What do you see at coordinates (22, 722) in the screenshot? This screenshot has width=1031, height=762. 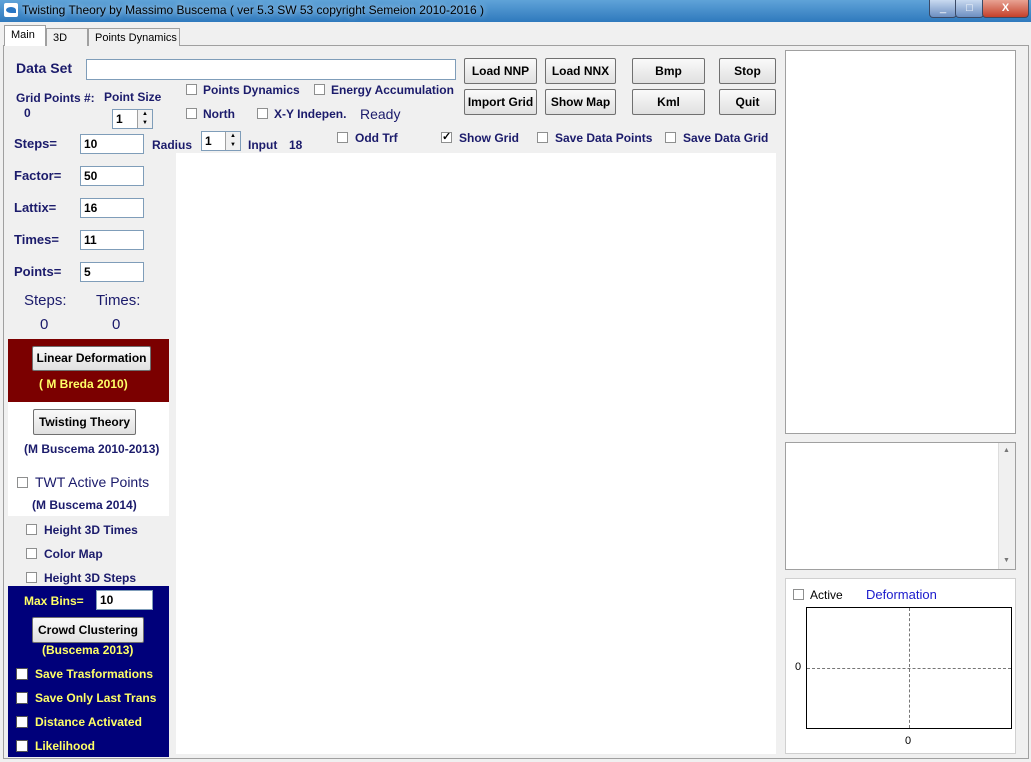 I see `distance-activated-checkbox` at bounding box center [22, 722].